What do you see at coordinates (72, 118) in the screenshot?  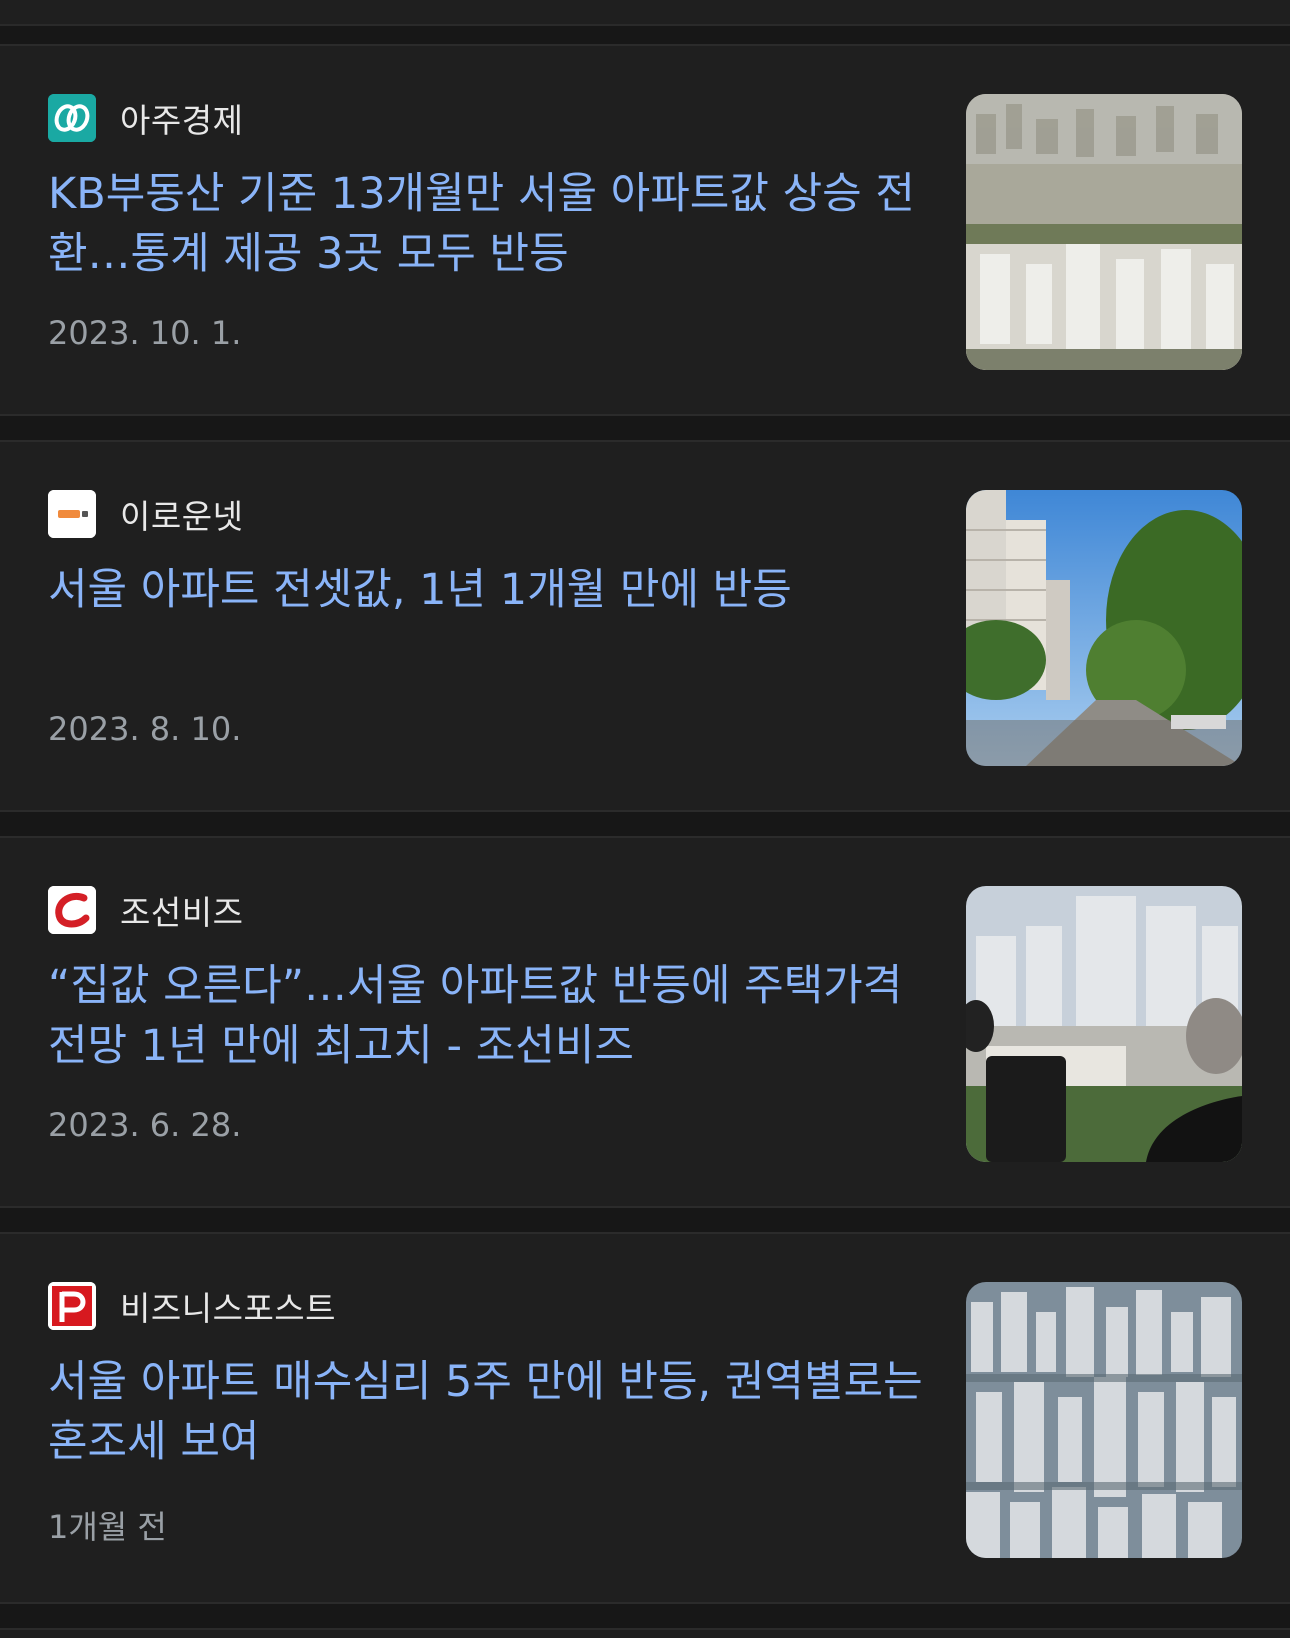 I see `ajunews-logo-icon` at bounding box center [72, 118].